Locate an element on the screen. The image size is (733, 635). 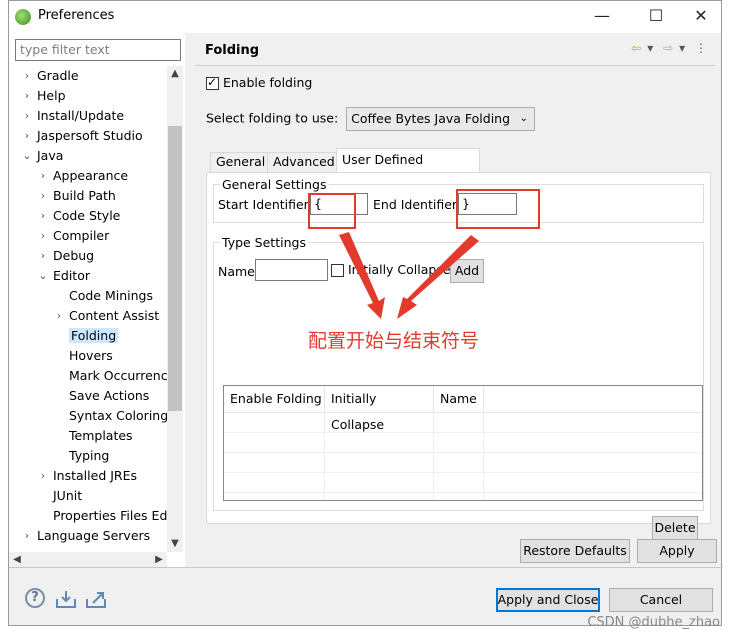
export-icon is located at coordinates (96, 599).